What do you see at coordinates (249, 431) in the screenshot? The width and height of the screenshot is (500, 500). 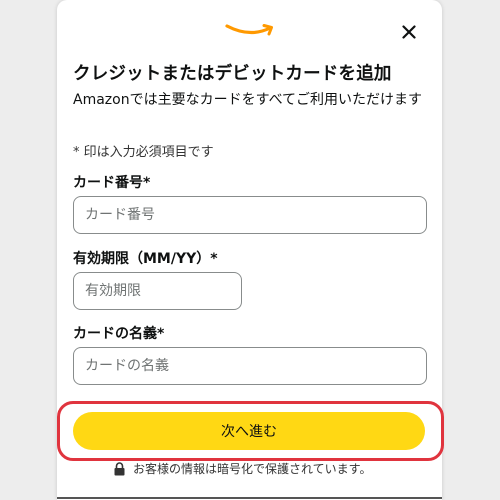 I see `next-button: 次へ進む` at bounding box center [249, 431].